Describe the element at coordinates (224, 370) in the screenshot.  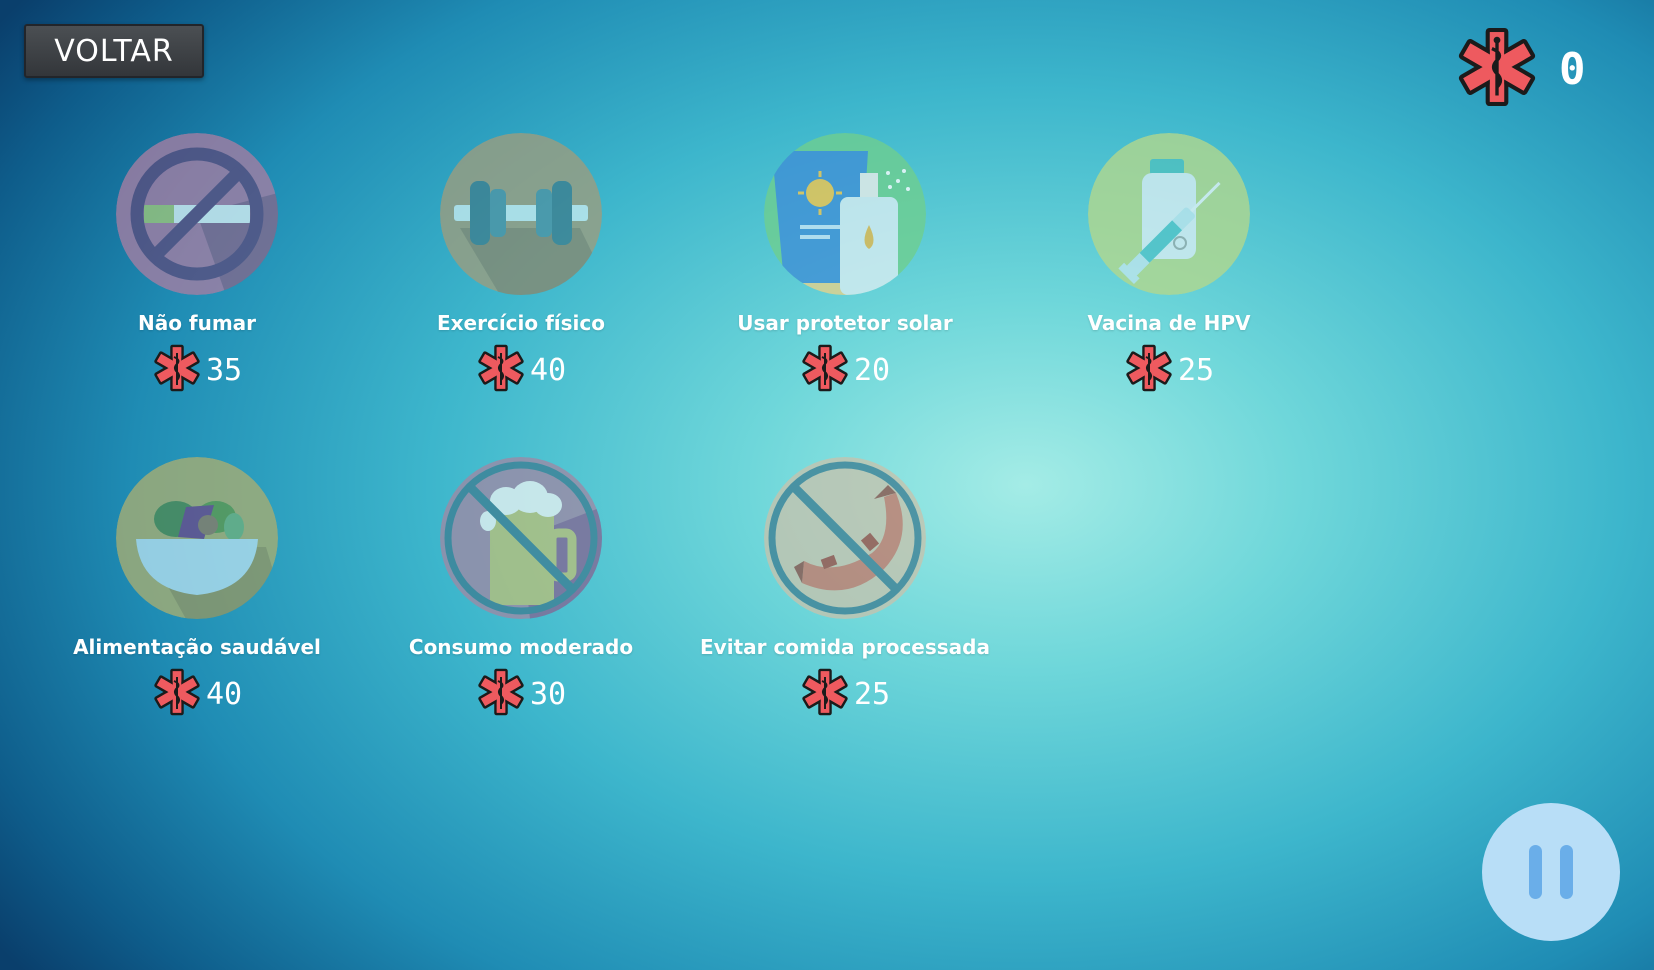
I see `item-cost-value: 35` at that location.